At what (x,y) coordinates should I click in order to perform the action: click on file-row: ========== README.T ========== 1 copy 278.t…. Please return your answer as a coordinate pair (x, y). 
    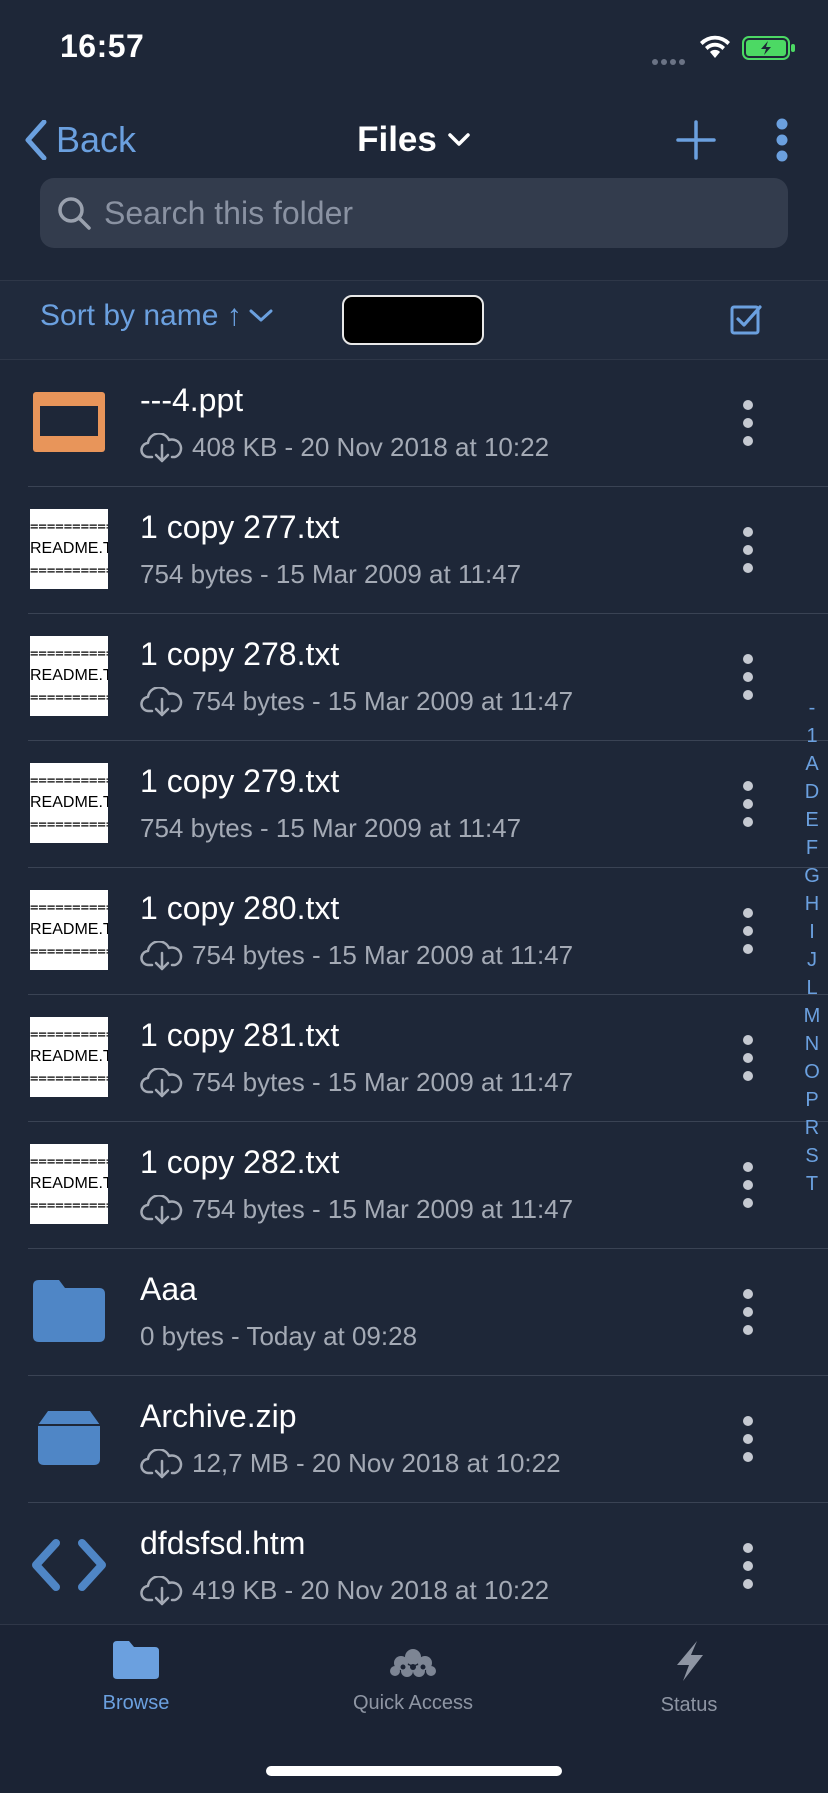
    Looking at the image, I should click on (428, 677).